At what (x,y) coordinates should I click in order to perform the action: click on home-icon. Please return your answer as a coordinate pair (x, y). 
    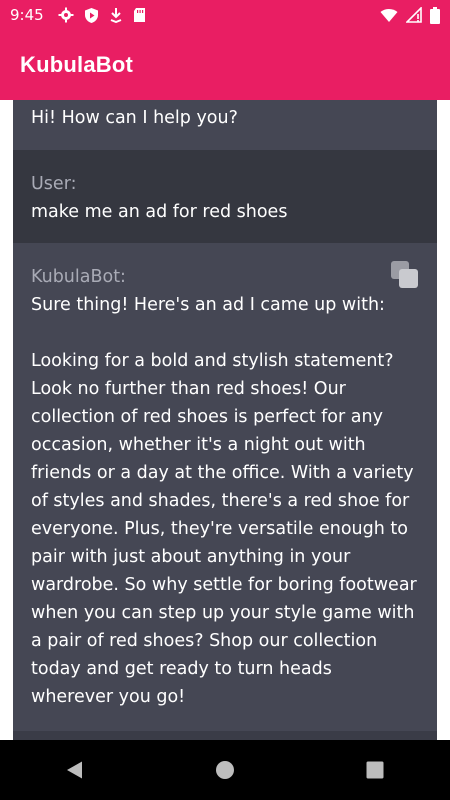
    Looking at the image, I should click on (225, 770).